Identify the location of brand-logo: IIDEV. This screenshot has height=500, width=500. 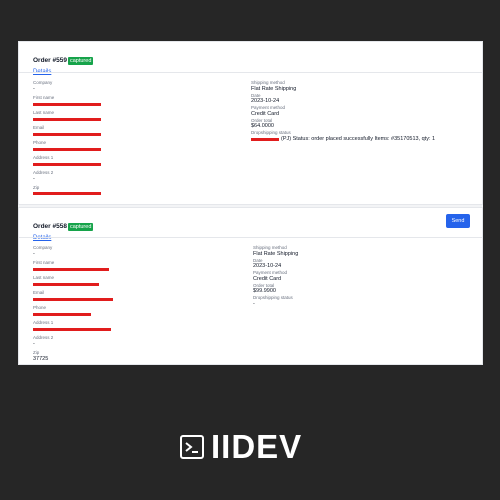
(241, 446).